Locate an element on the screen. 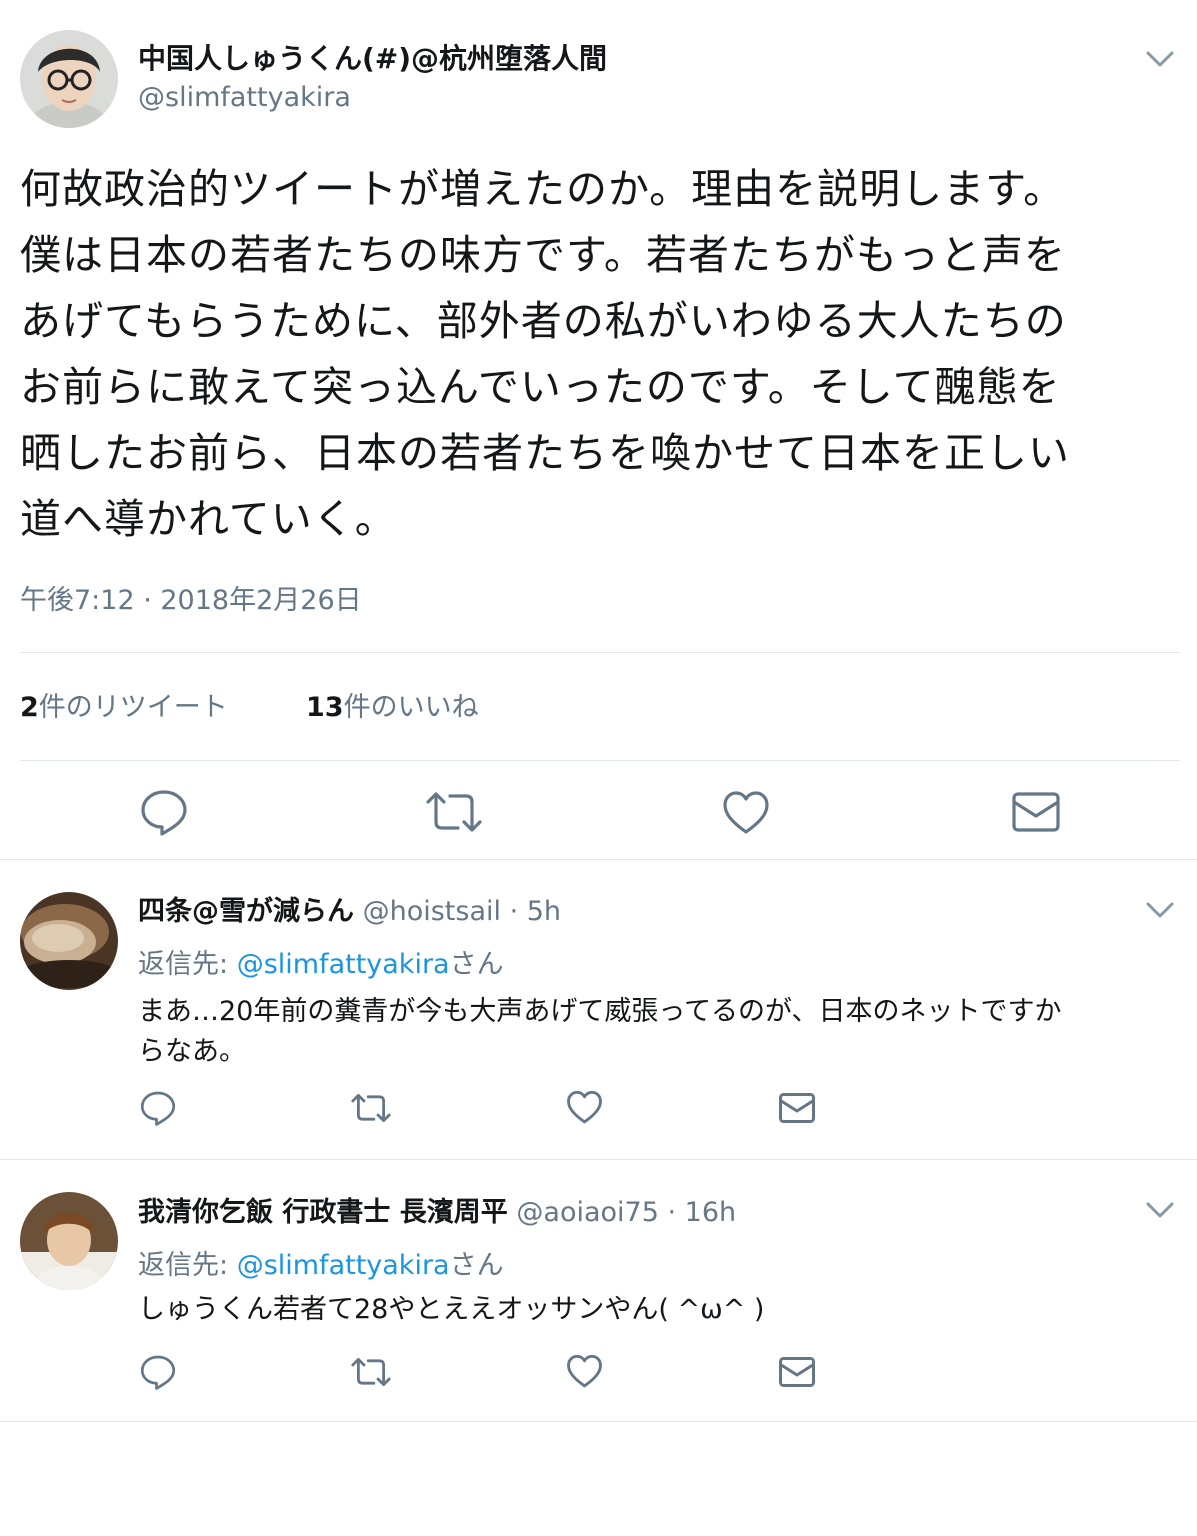 The width and height of the screenshot is (1197, 1536). reply-handle: @hoistsail is located at coordinates (432, 911).